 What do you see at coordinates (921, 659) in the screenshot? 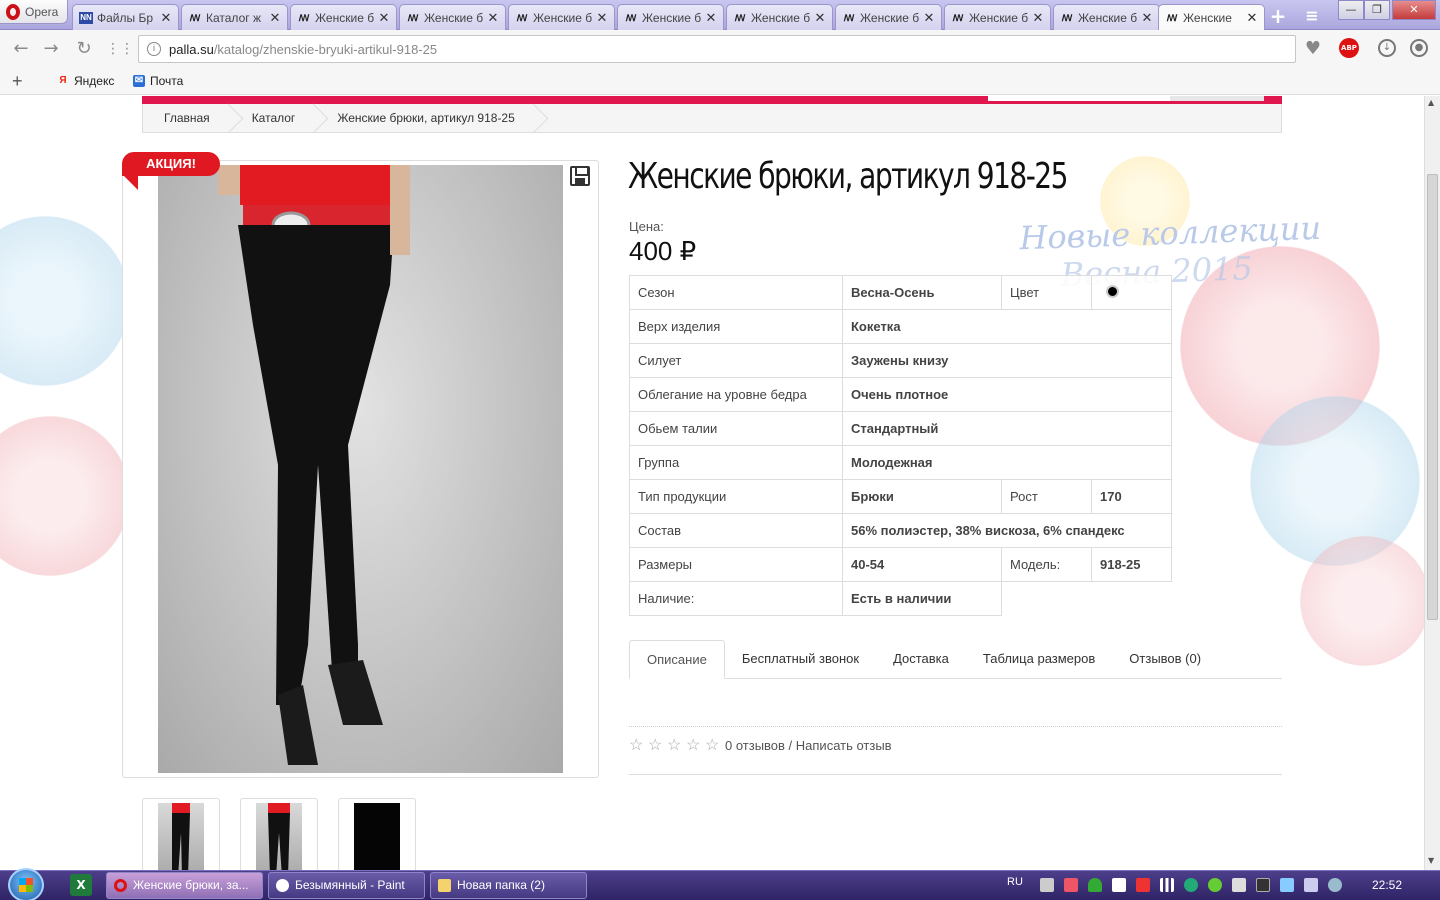
I see `tab-delivery: Доставка` at bounding box center [921, 659].